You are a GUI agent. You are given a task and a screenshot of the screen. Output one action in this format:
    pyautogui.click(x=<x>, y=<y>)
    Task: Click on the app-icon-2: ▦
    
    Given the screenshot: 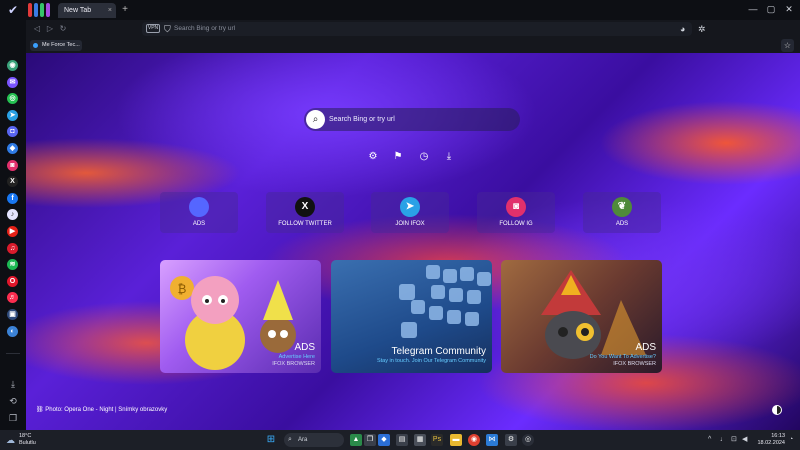 What is the action you would take?
    pyautogui.click(x=420, y=440)
    